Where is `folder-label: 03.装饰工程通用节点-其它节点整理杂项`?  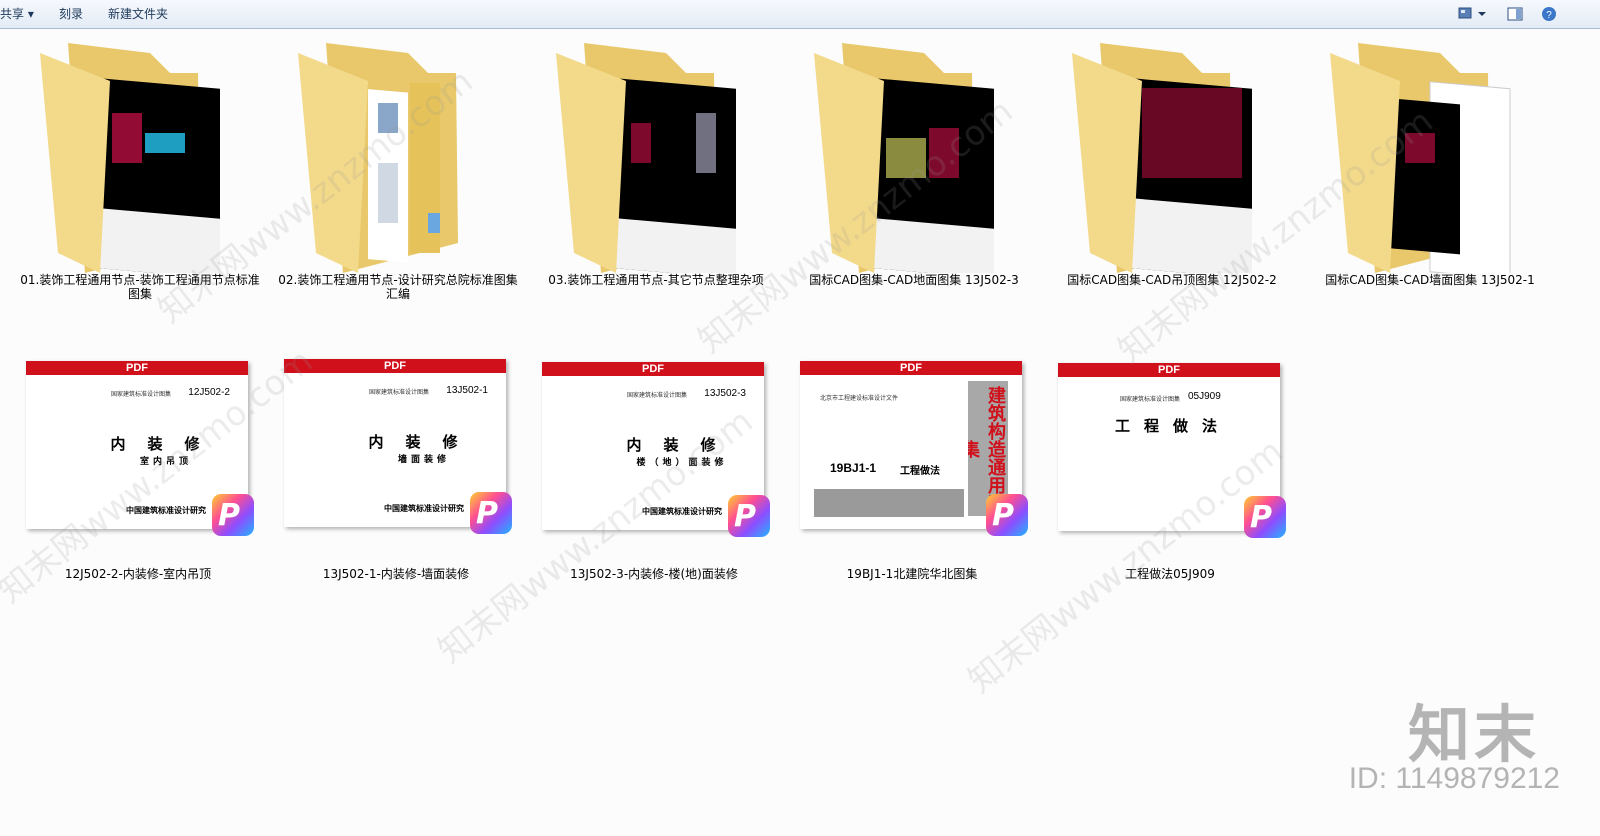 folder-label: 03.装饰工程通用节点-其它节点整理杂项 is located at coordinates (656, 280).